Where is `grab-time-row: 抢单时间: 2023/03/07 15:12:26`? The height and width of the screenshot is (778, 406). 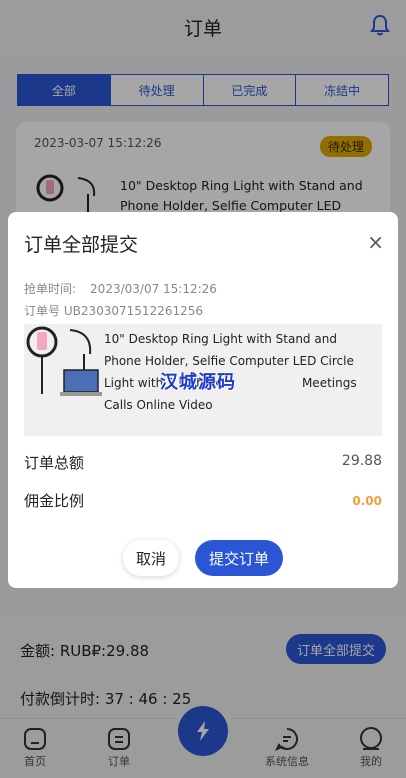
grab-time-row: 抢单时间: 2023/03/07 15:12:26 is located at coordinates (120, 288).